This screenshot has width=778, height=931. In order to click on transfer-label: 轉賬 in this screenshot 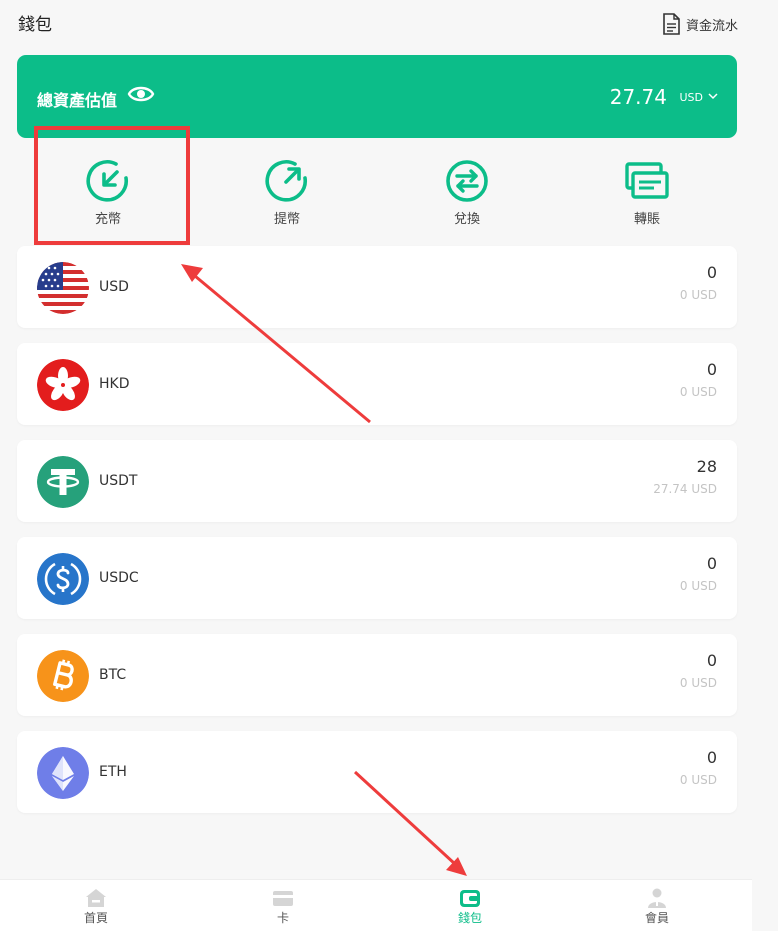, I will do `click(646, 219)`.